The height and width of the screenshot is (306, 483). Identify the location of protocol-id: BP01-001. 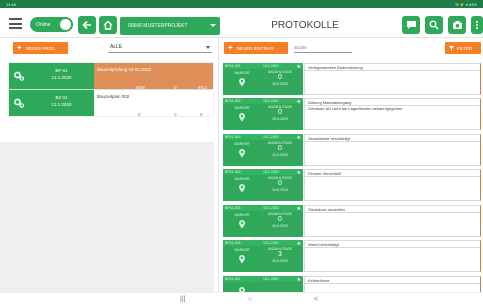
(233, 66).